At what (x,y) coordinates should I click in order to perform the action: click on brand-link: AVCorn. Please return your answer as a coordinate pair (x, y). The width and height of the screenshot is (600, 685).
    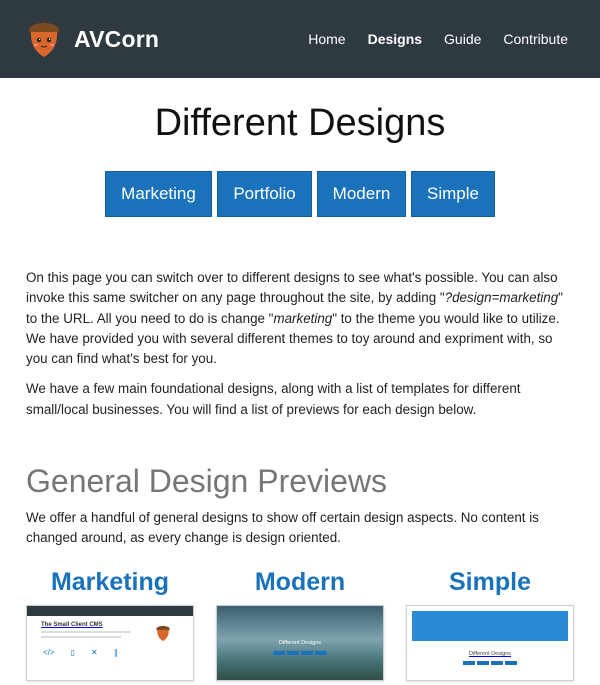
    Looking at the image, I should click on (92, 39).